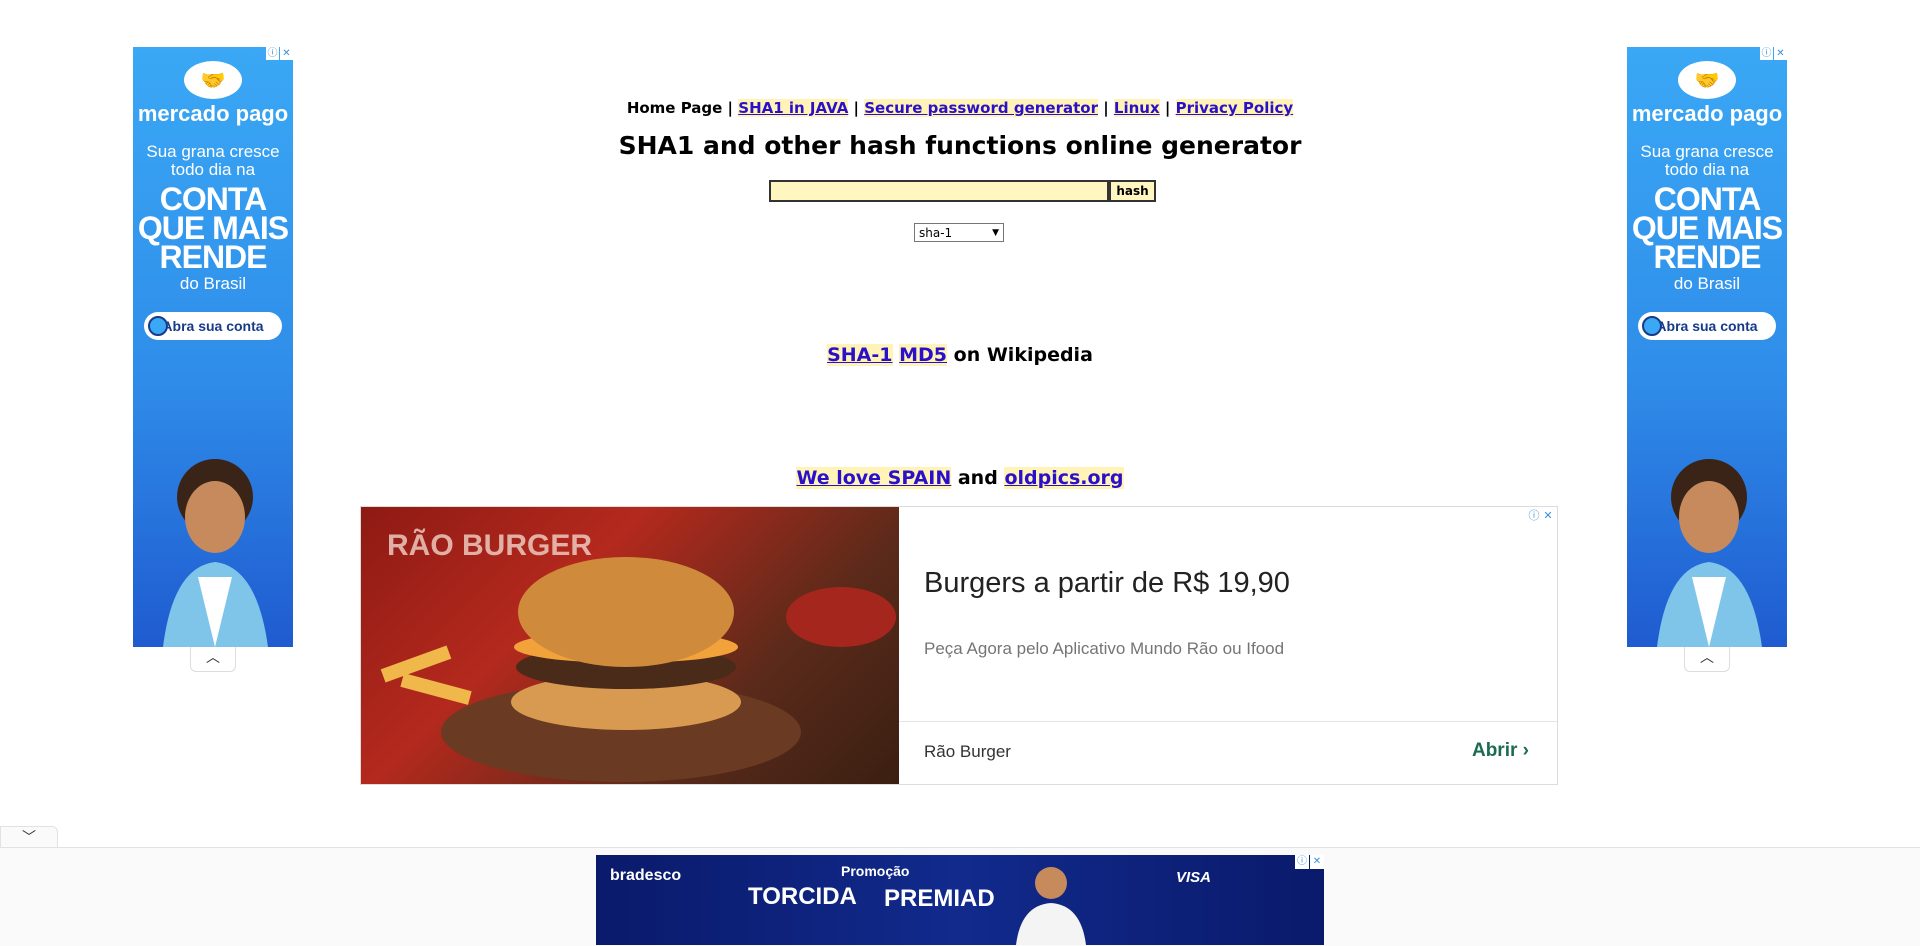  Describe the element at coordinates (1234, 108) in the screenshot. I see `nav-link-privacy: Privacy Policy` at that location.